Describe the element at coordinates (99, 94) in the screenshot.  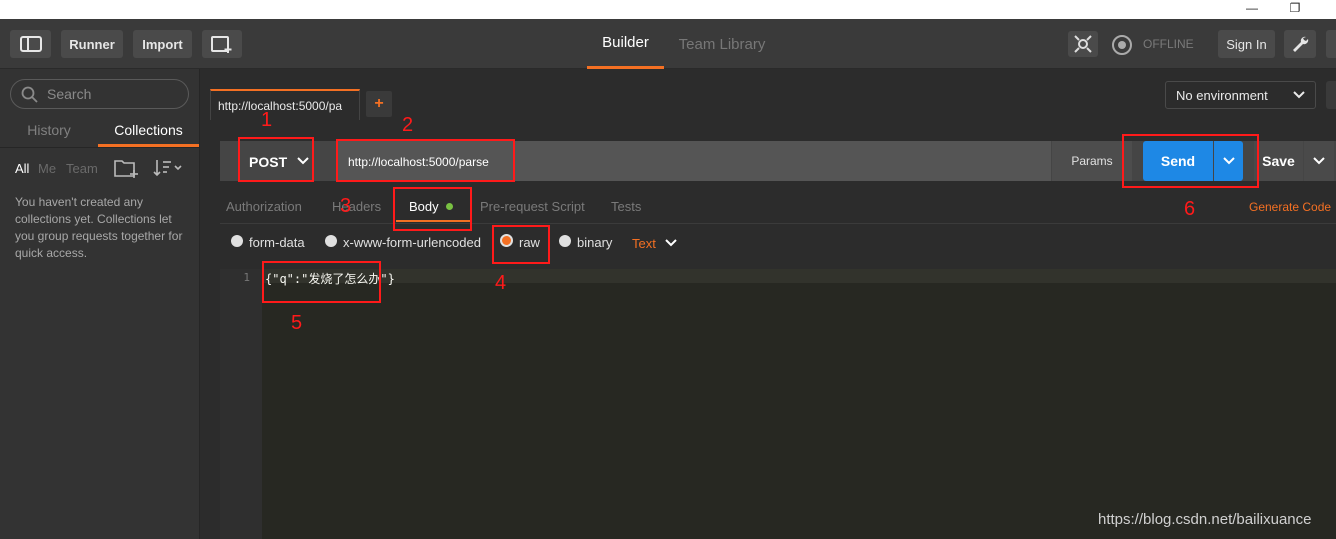
I see `search-input: Search` at that location.